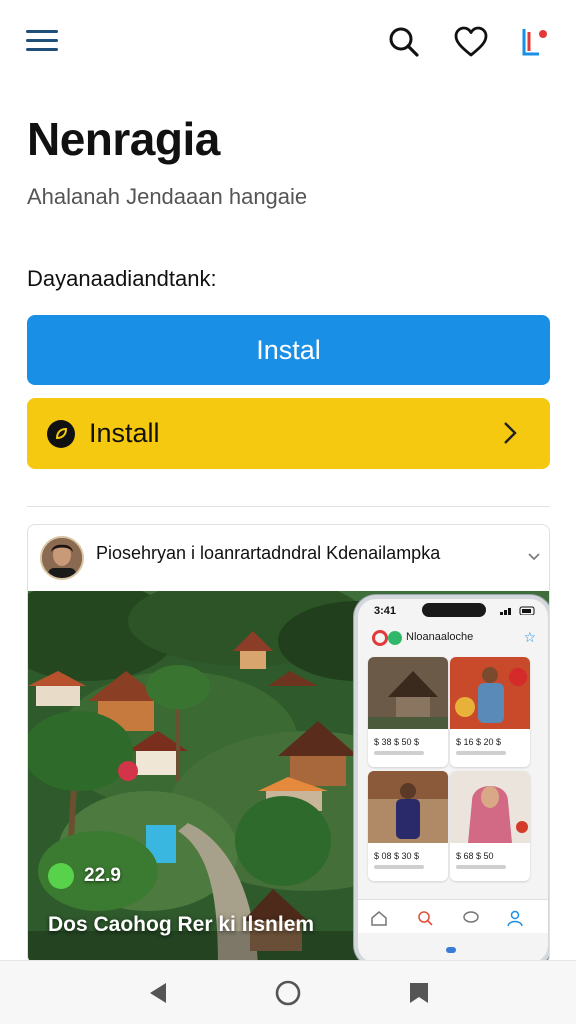  Describe the element at coordinates (408, 712) in the screenshot. I see `product-tile: $ 38 $ 50 $` at that location.